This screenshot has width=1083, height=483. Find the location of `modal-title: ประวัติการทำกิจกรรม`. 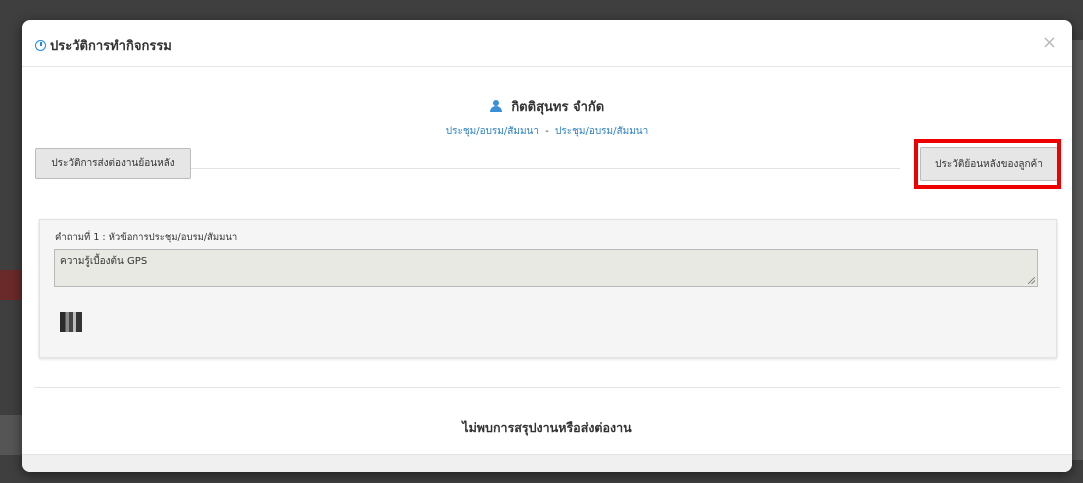

modal-title: ประวัติการทำกิจกรรม is located at coordinates (103, 45).